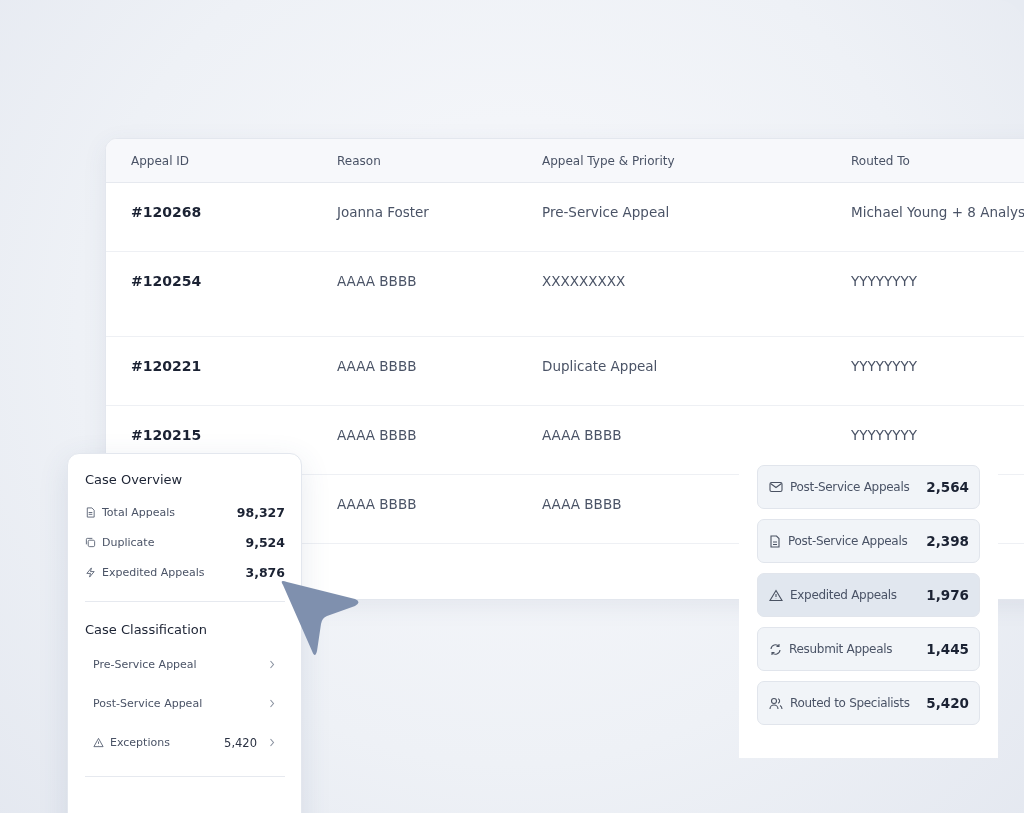 The width and height of the screenshot is (1024, 813). What do you see at coordinates (868, 487) in the screenshot?
I see `summary-item: Post-Service Appeals 2,564` at bounding box center [868, 487].